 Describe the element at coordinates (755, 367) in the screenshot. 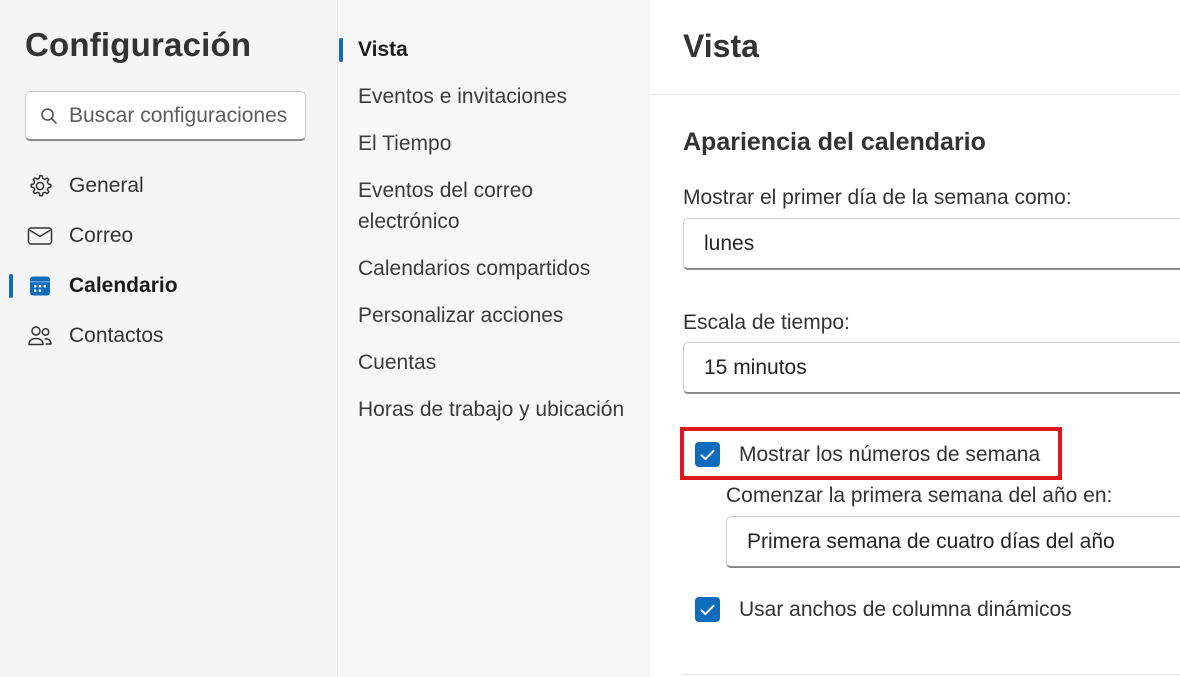

I see `time-scale-value: 15 minutos` at that location.